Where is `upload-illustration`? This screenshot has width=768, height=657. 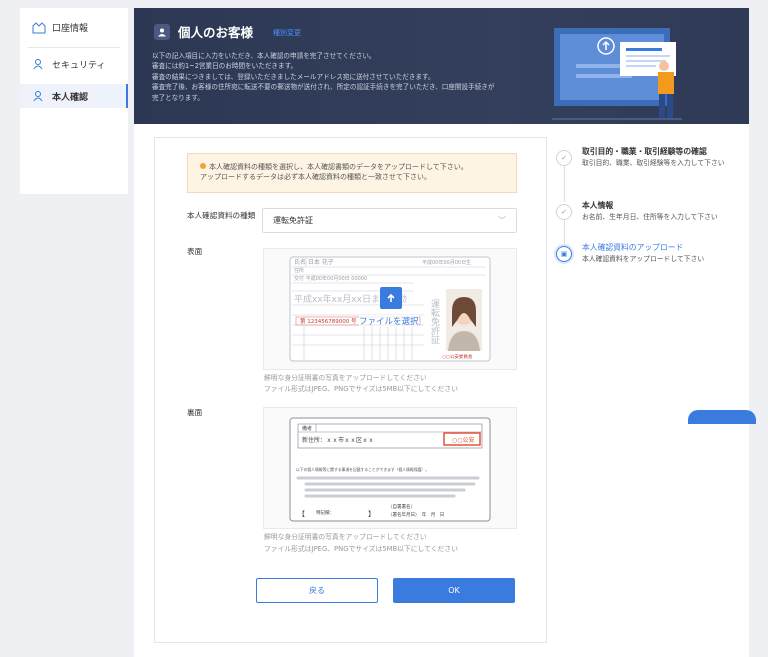 upload-illustration is located at coordinates (617, 74).